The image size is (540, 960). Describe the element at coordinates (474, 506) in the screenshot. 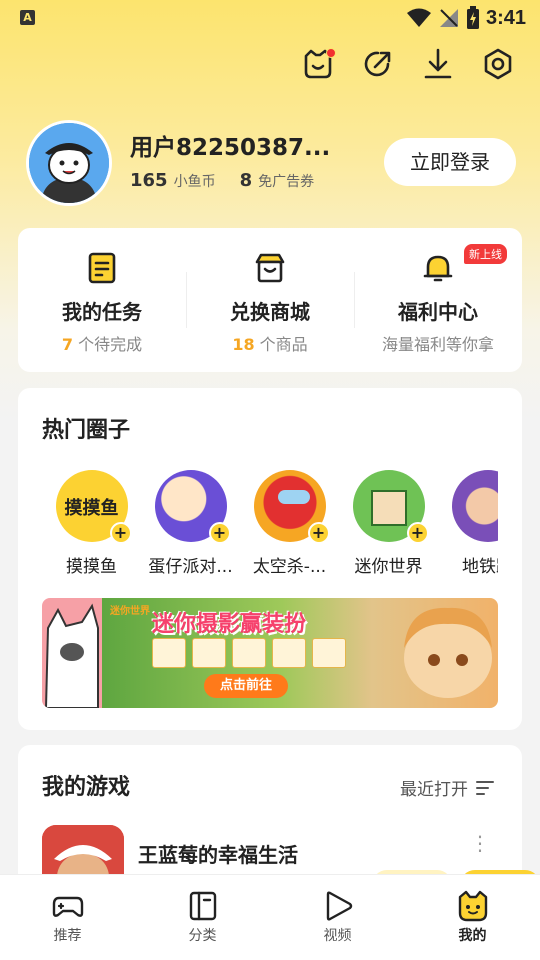

I see `circle-avatar` at that location.